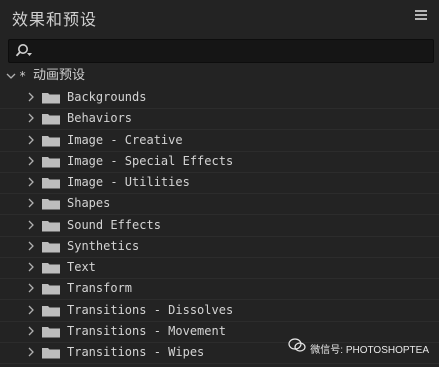  I want to click on watermark-text: 微信号: PHOTOSHOPTEA, so click(369, 350).